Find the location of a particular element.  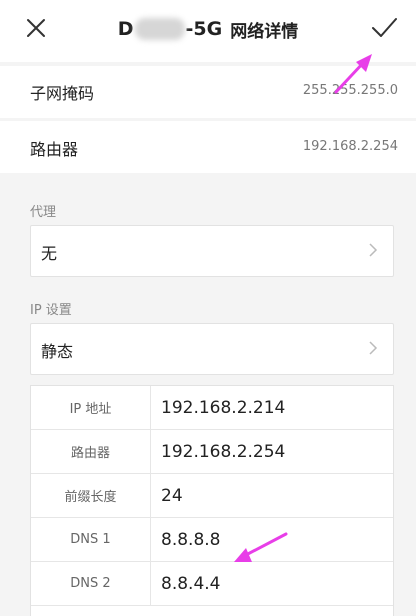

prefix-length-label: 前缀长度 is located at coordinates (91, 495).